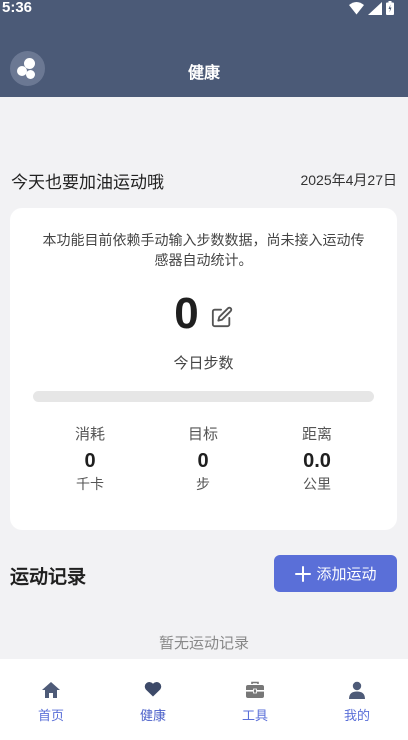 The height and width of the screenshot is (740, 408). What do you see at coordinates (316, 434) in the screenshot?
I see `stat-label: 距离` at bounding box center [316, 434].